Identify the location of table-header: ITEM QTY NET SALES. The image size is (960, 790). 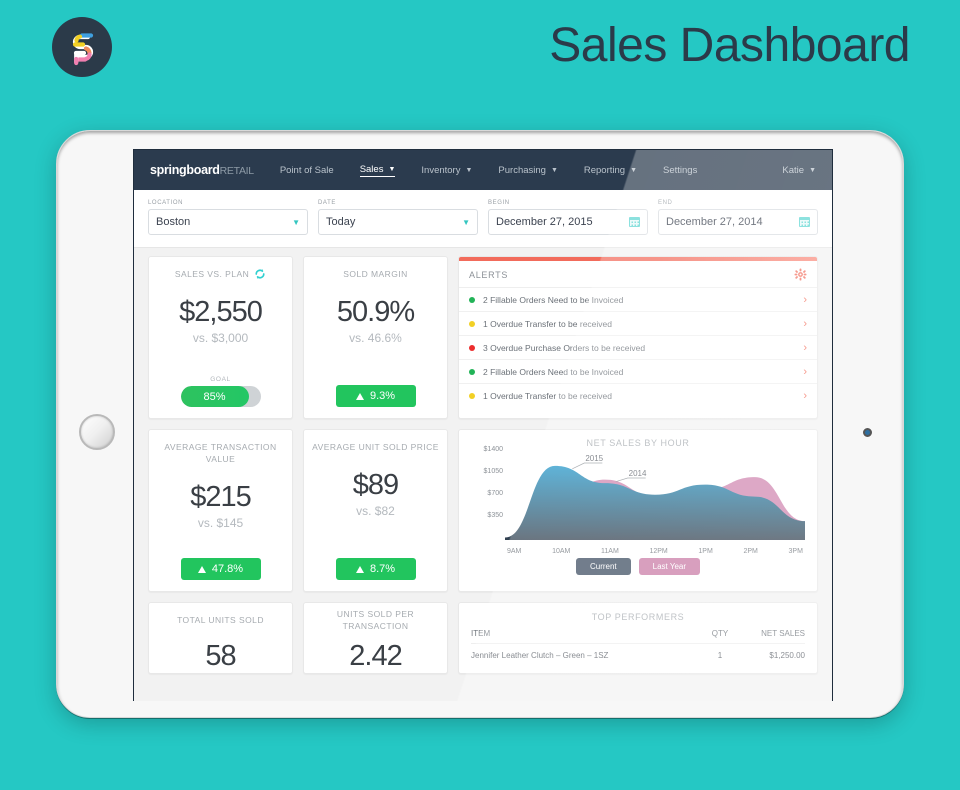
(638, 633).